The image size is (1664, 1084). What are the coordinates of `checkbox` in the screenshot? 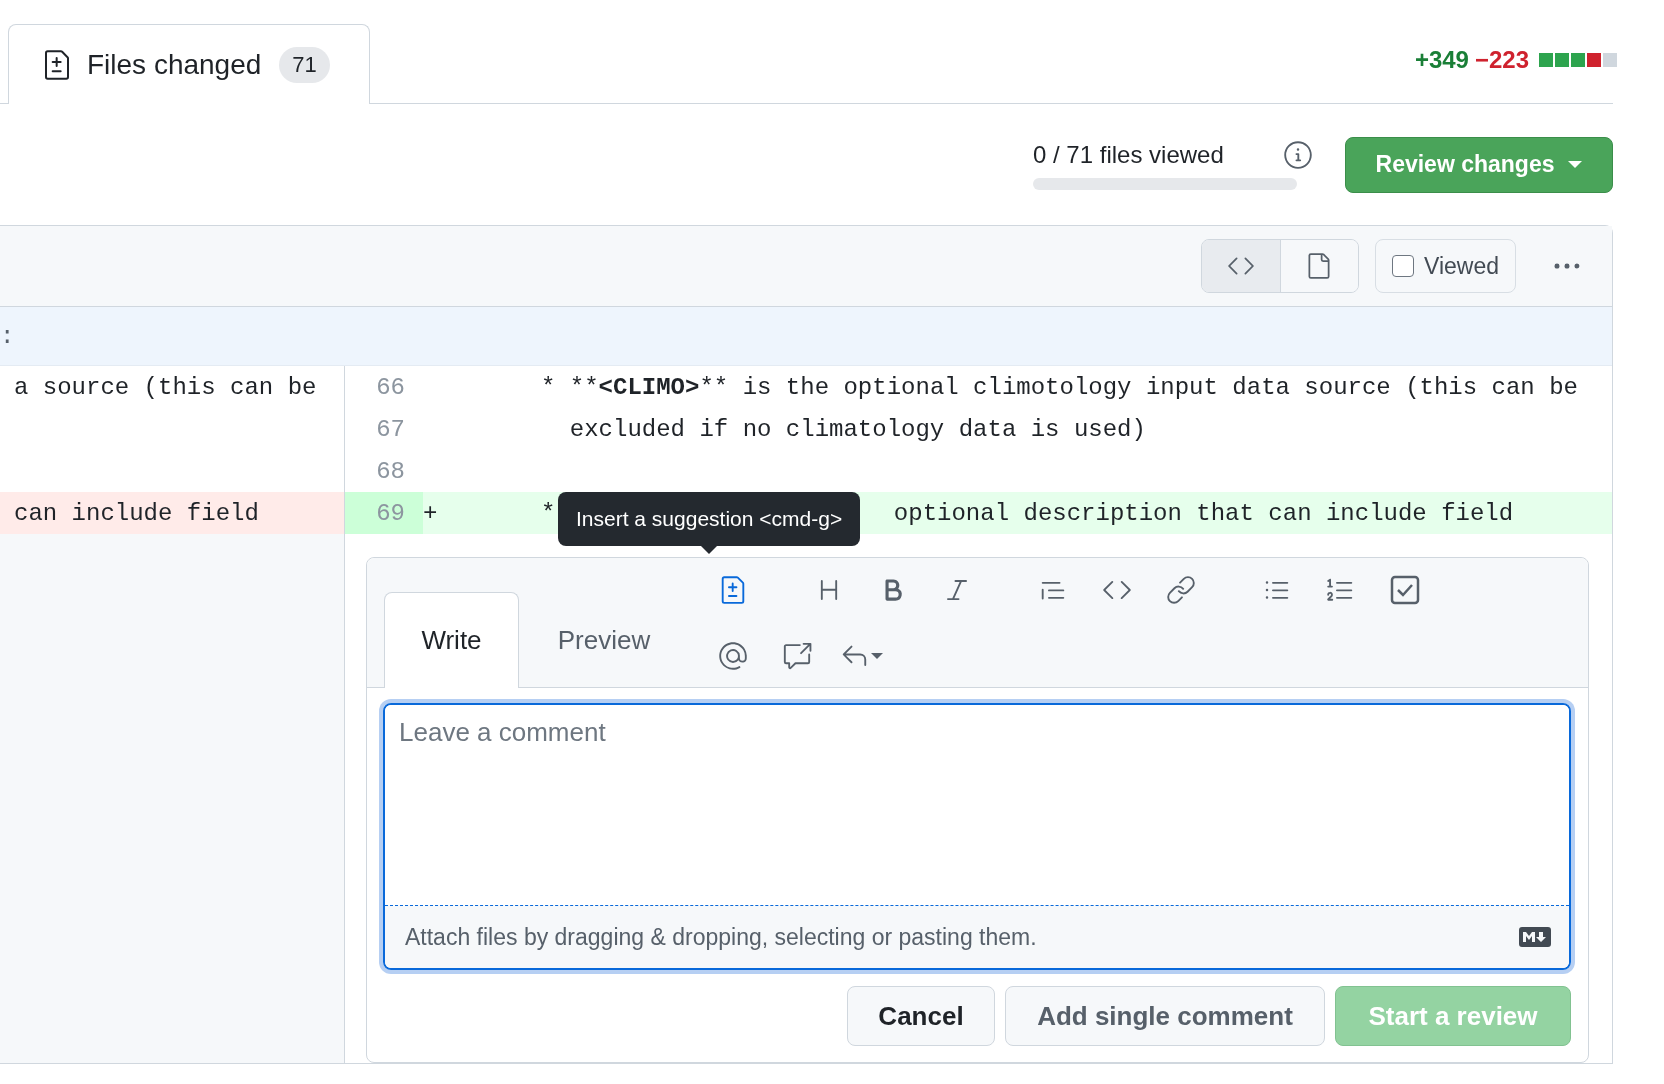 It's located at (1402, 266).